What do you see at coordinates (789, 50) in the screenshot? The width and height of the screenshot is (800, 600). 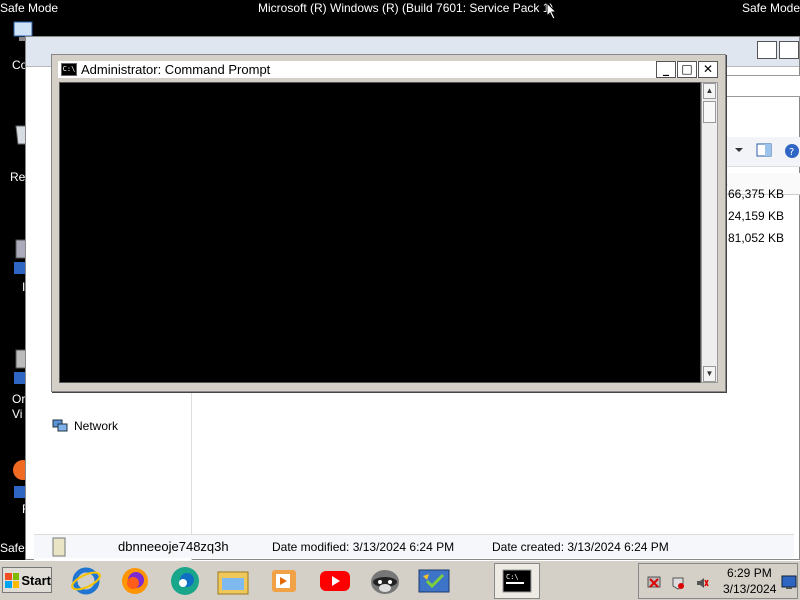 I see `explorer-maximize-button` at bounding box center [789, 50].